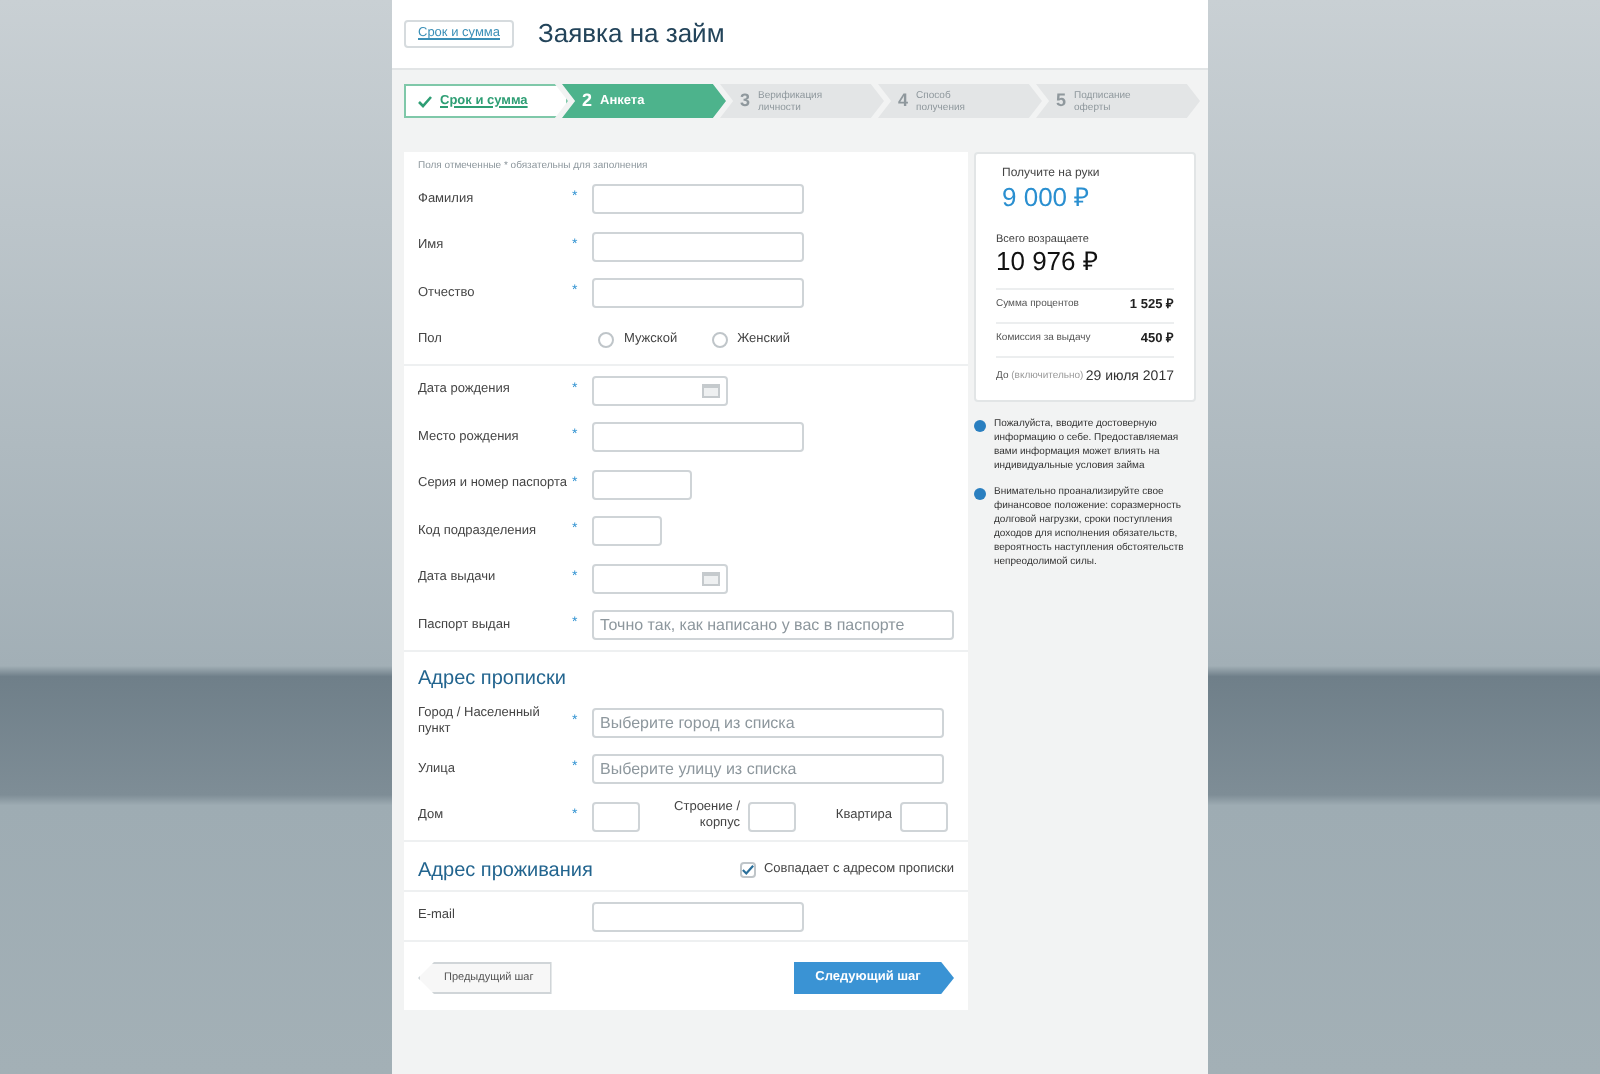 The width and height of the screenshot is (1600, 1074). What do you see at coordinates (492, 680) in the screenshot?
I see `section-heading: Адрес прописки` at bounding box center [492, 680].